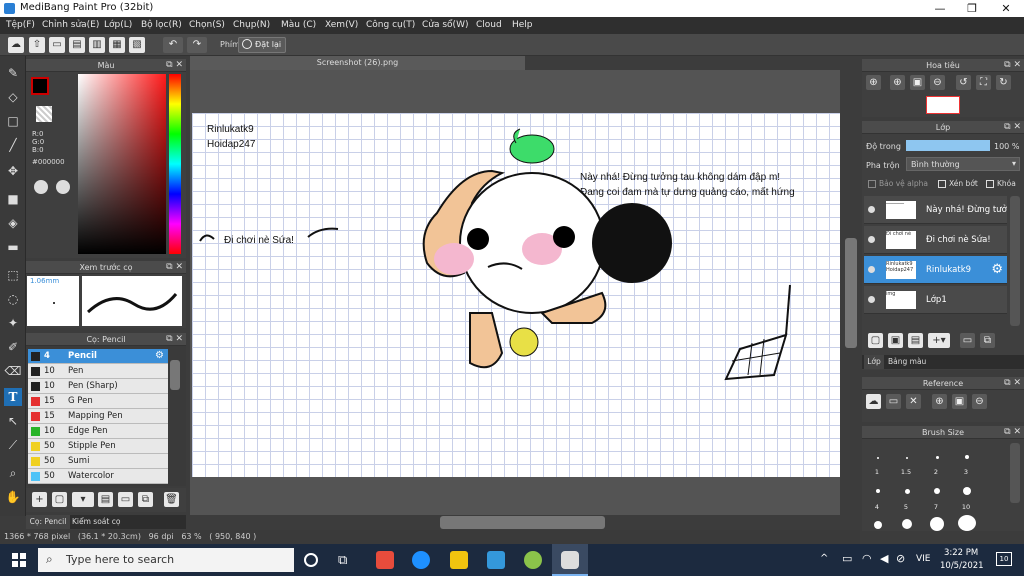  What do you see at coordinates (1004, 559) in the screenshot?
I see `notification-icon: 10` at bounding box center [1004, 559].